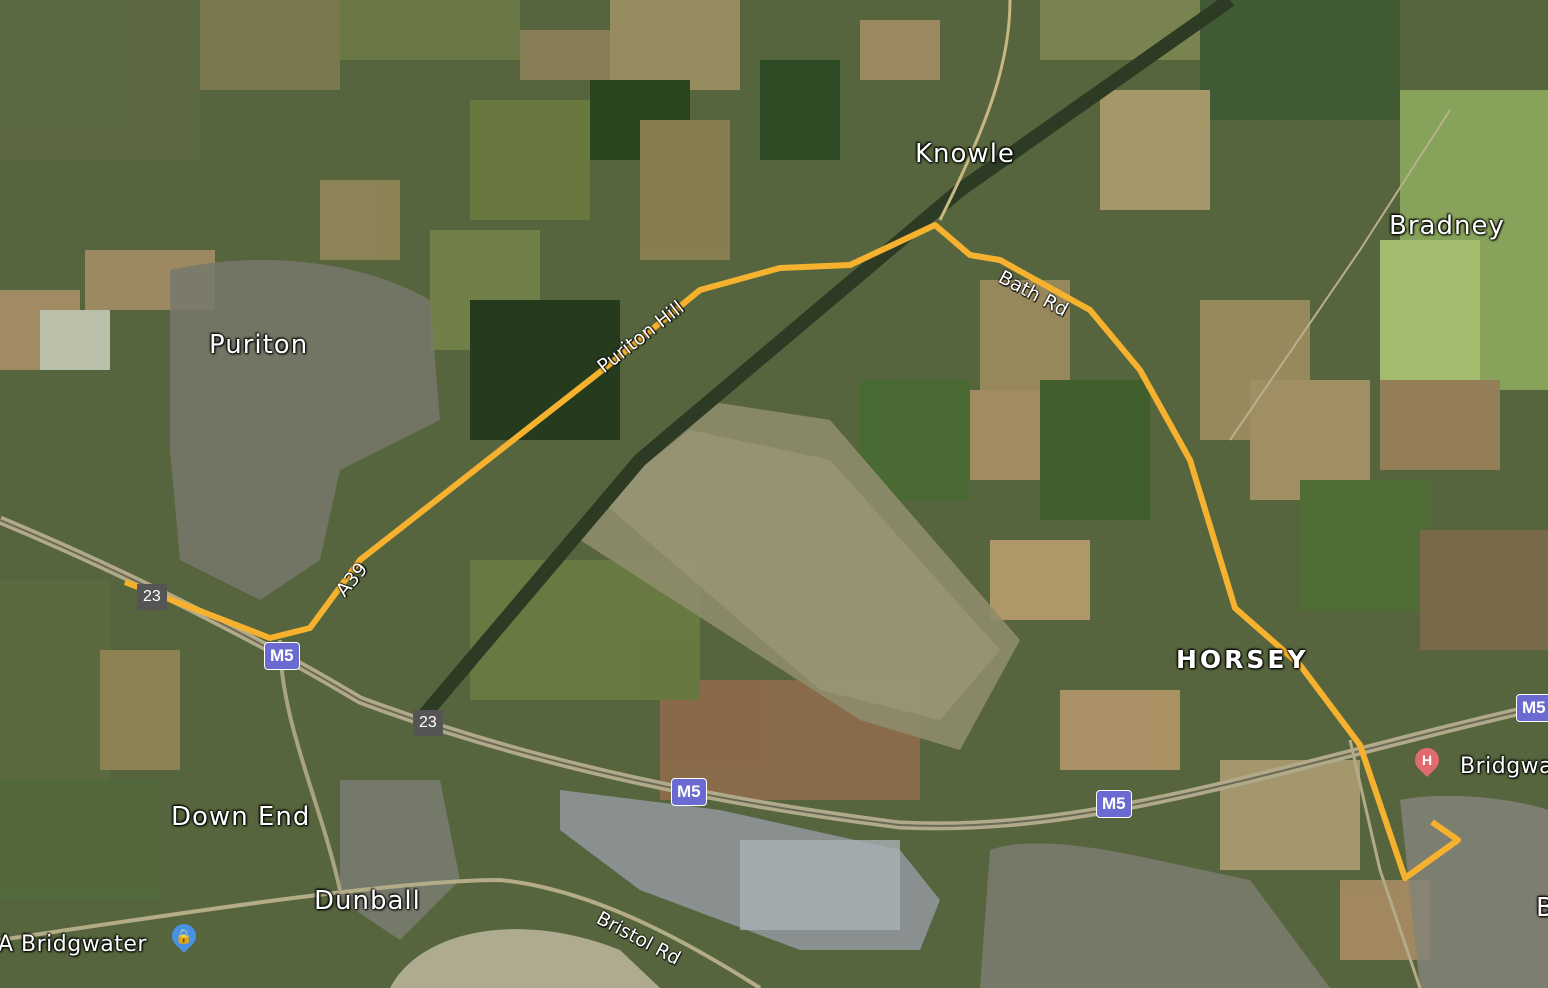  I want to click on lock-pin-icon: 🔒, so click(184, 936).